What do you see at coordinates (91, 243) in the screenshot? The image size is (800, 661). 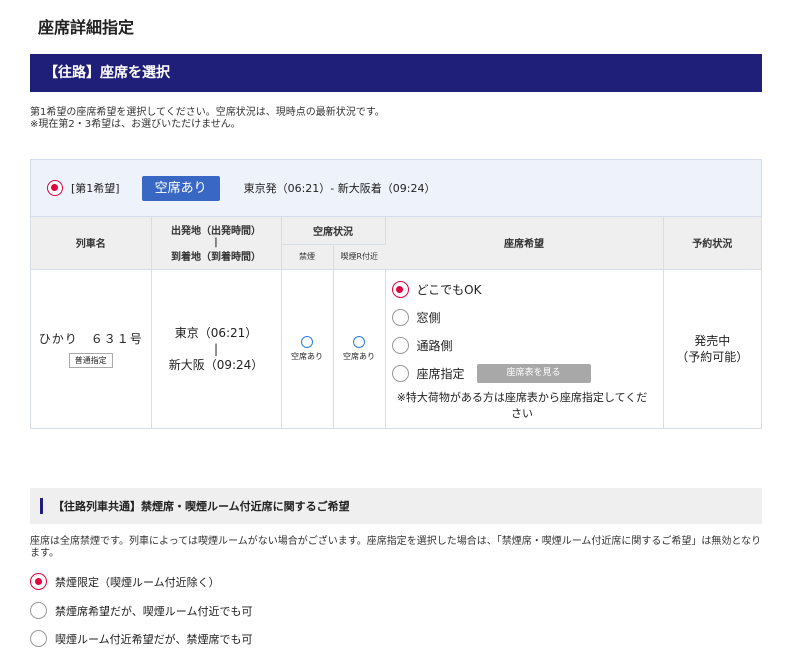 I see `header-train: 列車名` at bounding box center [91, 243].